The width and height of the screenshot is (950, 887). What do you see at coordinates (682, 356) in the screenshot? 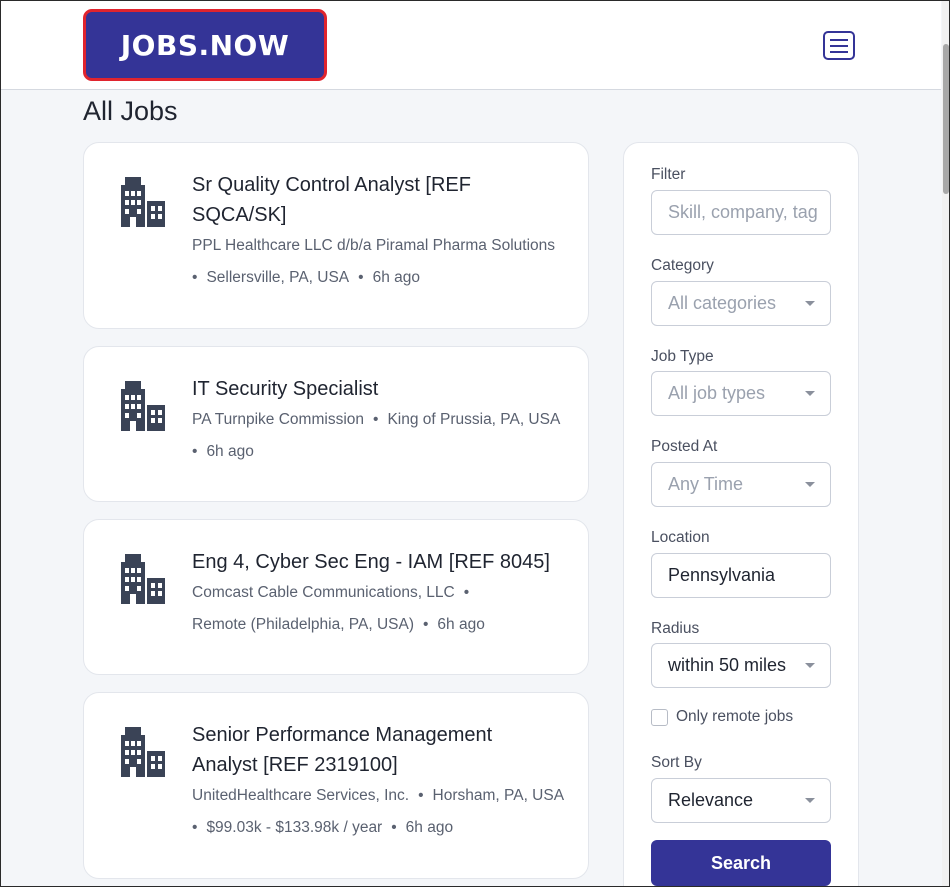
I see `jobtype-label: Job Type` at bounding box center [682, 356].